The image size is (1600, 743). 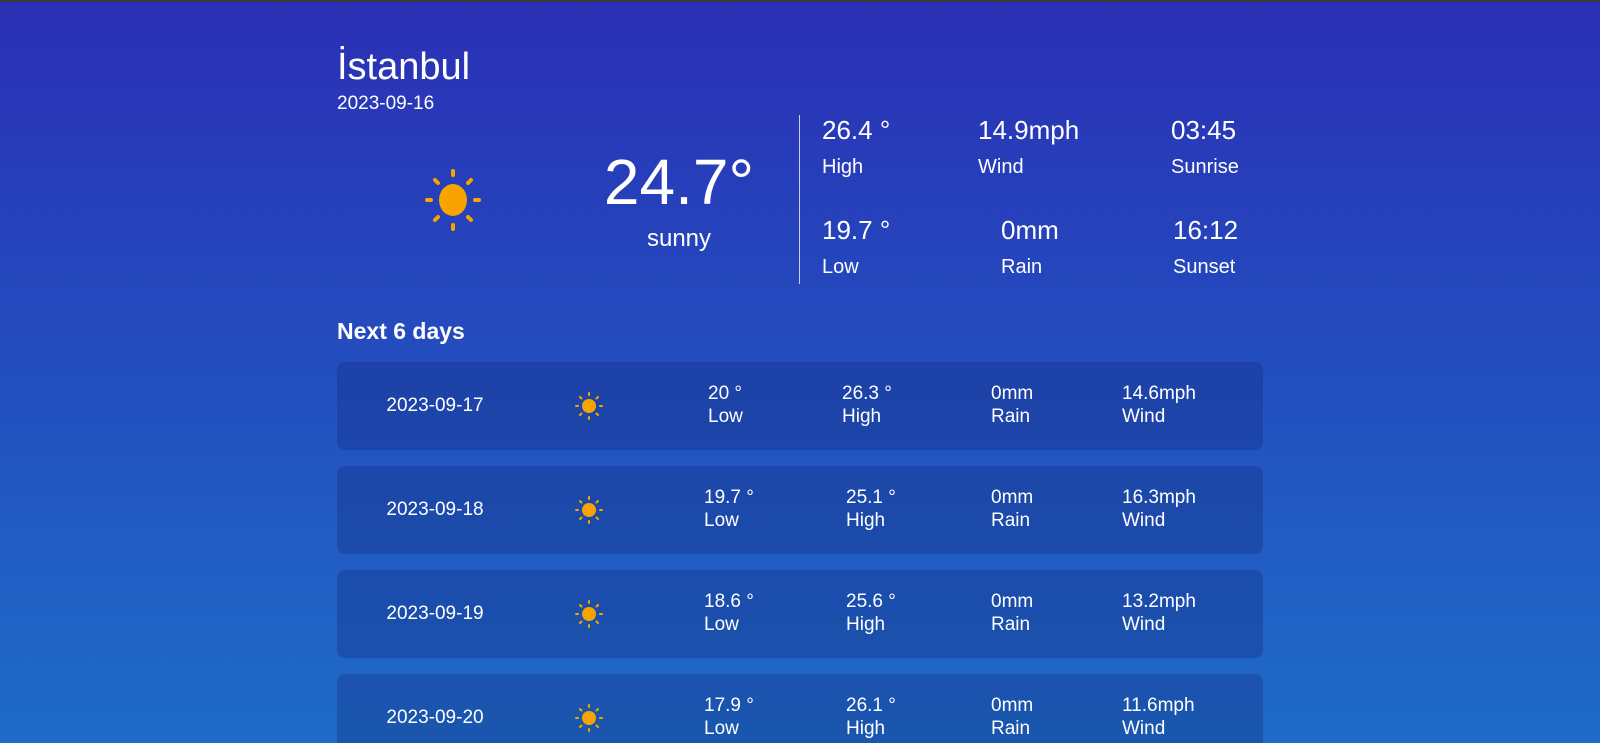 I want to click on forecast-wind: 14.6mph Wind, so click(x=1159, y=405).